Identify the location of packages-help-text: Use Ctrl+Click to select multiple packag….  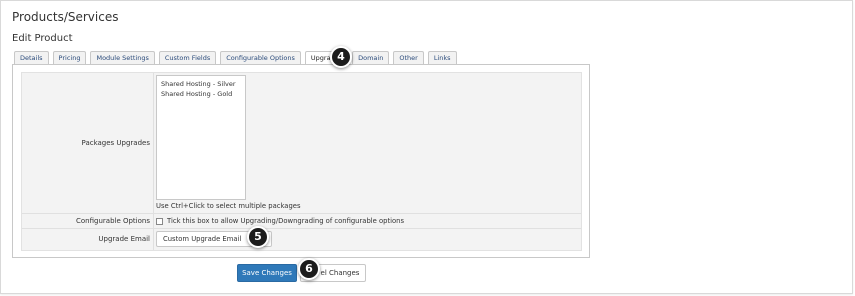
(228, 206).